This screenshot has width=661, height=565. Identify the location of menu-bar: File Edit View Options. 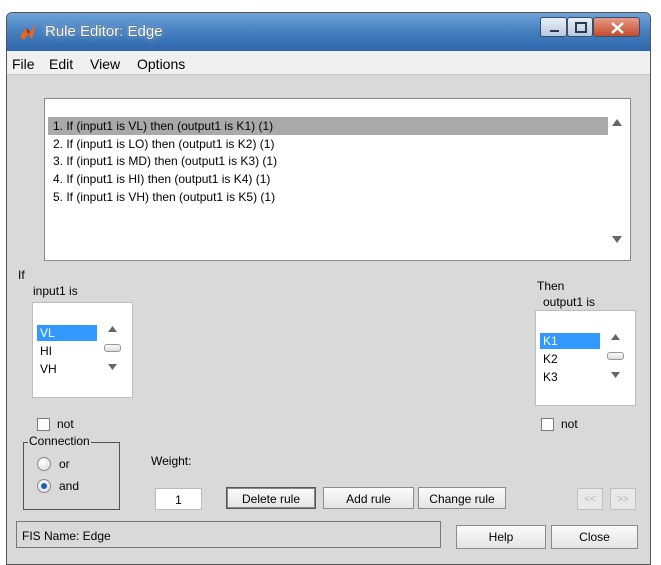
(328, 63).